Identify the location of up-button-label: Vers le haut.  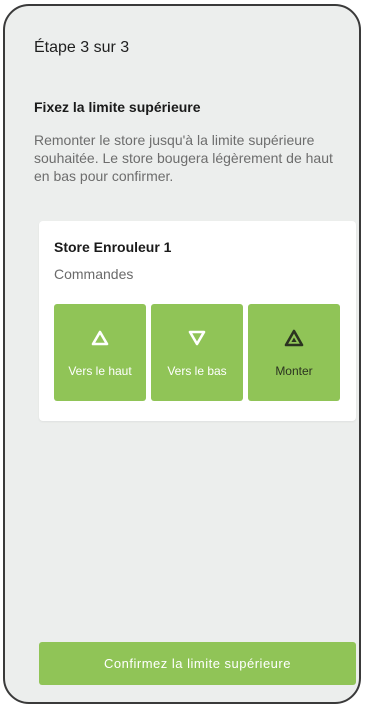
(100, 371).